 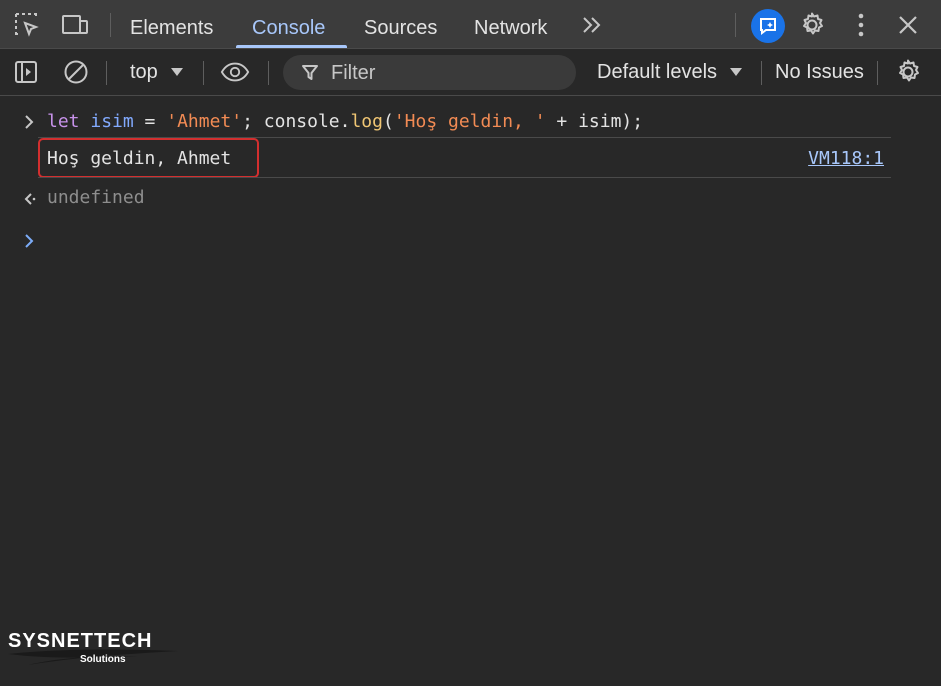 What do you see at coordinates (110, 25) in the screenshot?
I see `tabbar-divider` at bounding box center [110, 25].